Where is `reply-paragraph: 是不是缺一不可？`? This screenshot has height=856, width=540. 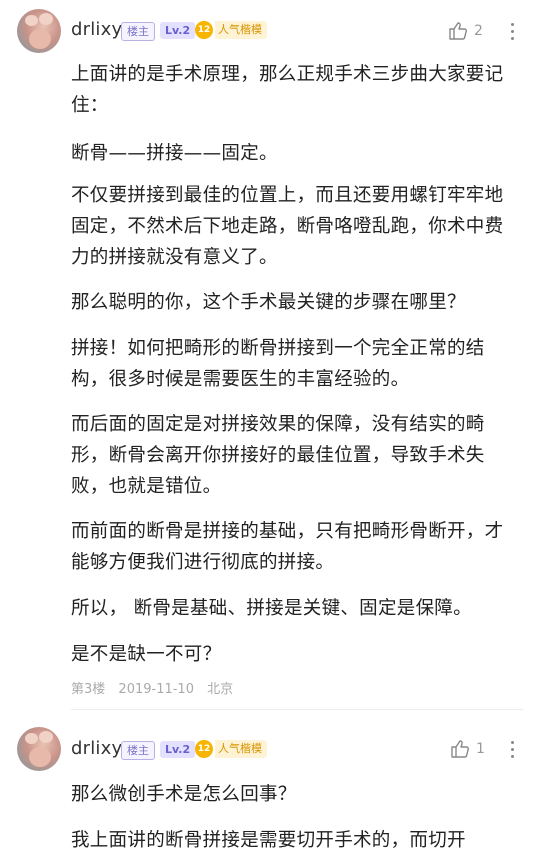
reply-paragraph: 是不是缺一不可？ is located at coordinates (146, 654).